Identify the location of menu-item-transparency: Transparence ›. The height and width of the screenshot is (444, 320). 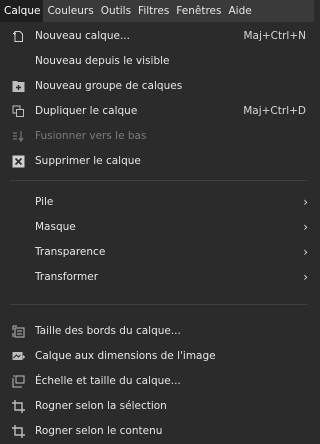
(157, 252).